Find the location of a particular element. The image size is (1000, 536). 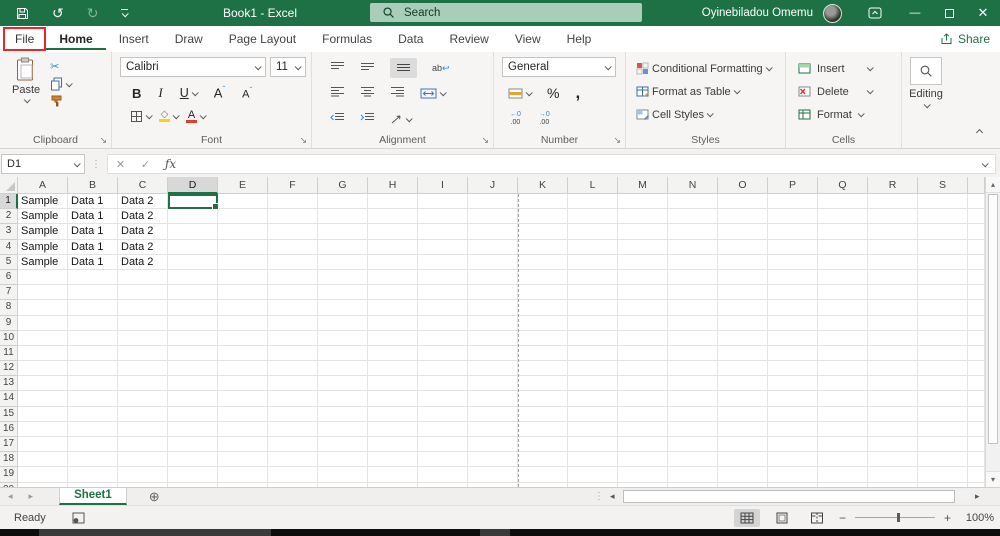

cell-D19 is located at coordinates (193, 475).